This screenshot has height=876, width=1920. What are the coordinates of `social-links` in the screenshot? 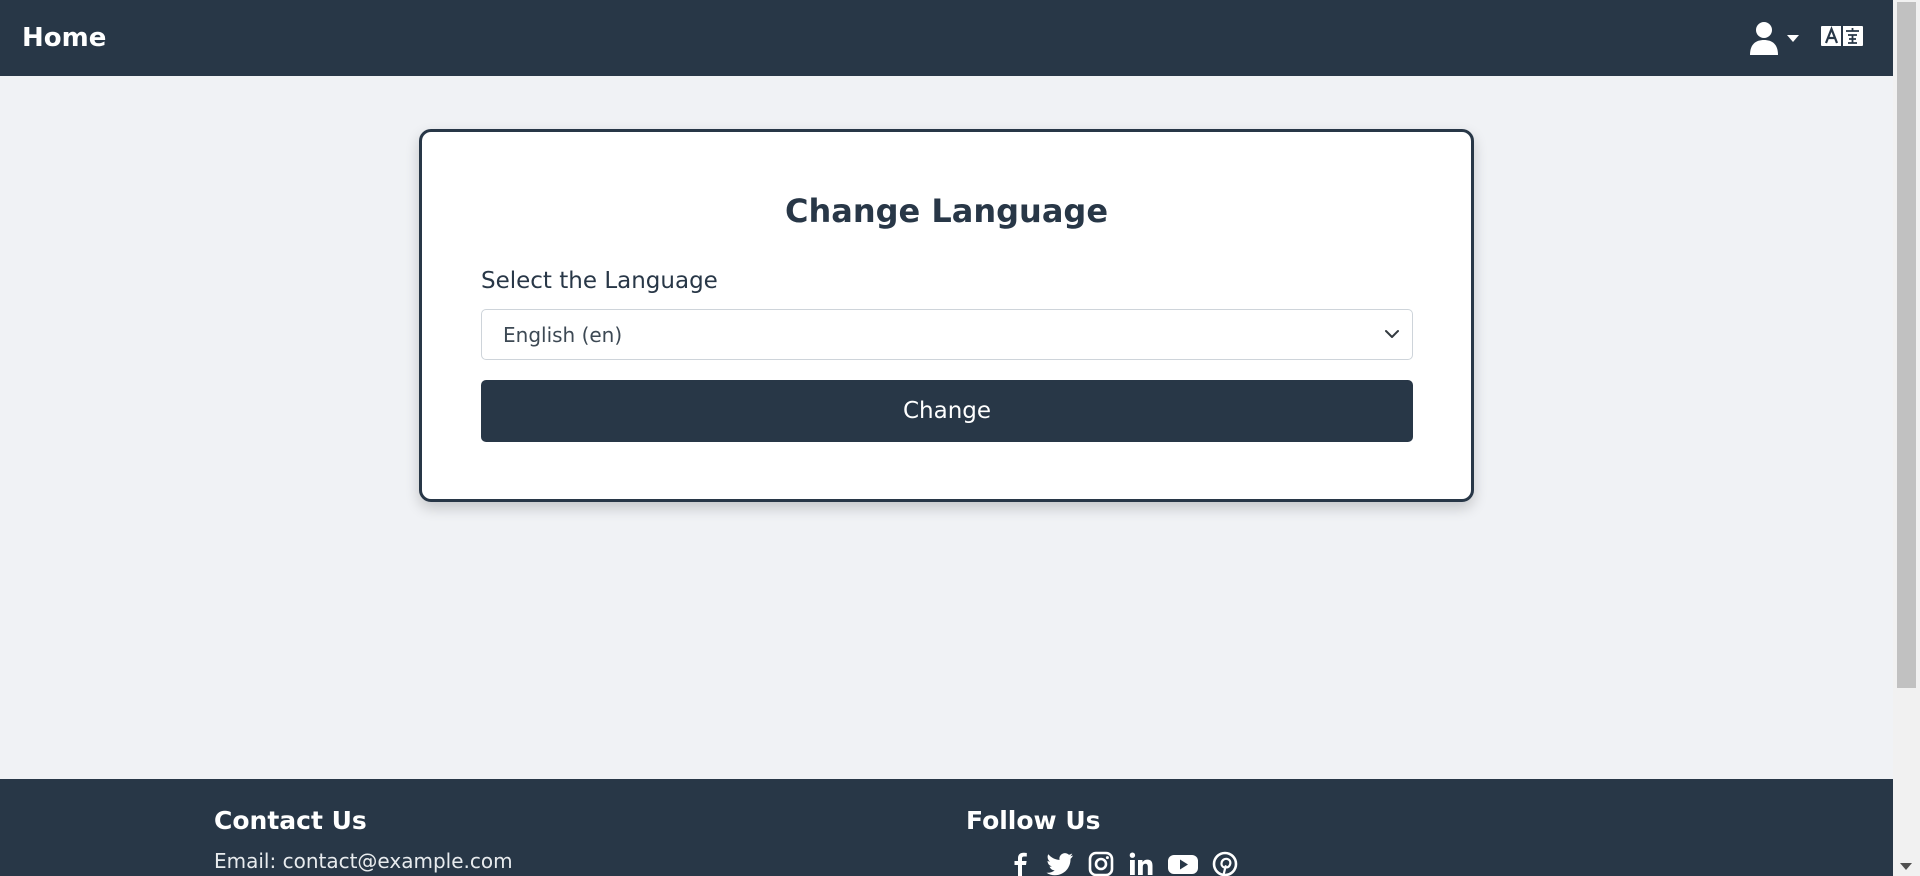 It's located at (1131, 863).